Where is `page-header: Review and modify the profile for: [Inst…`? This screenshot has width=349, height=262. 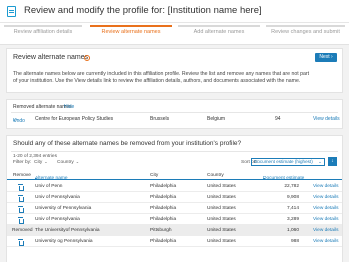 page-header: Review and modify the profile for: [Inst… is located at coordinates (174, 11).